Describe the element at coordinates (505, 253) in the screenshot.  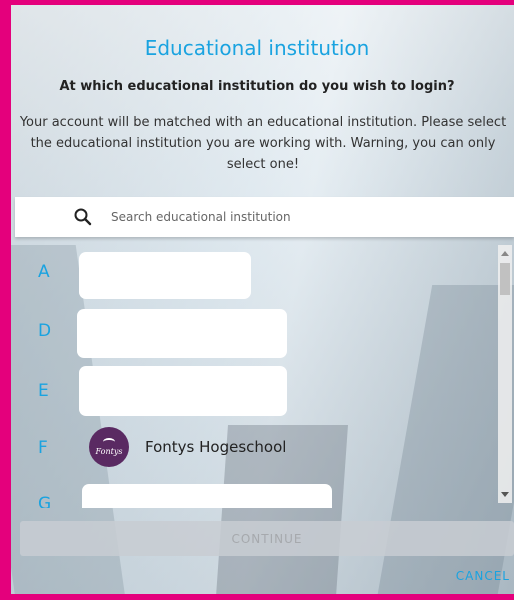
I see `scroll-up-arrow-icon` at that location.